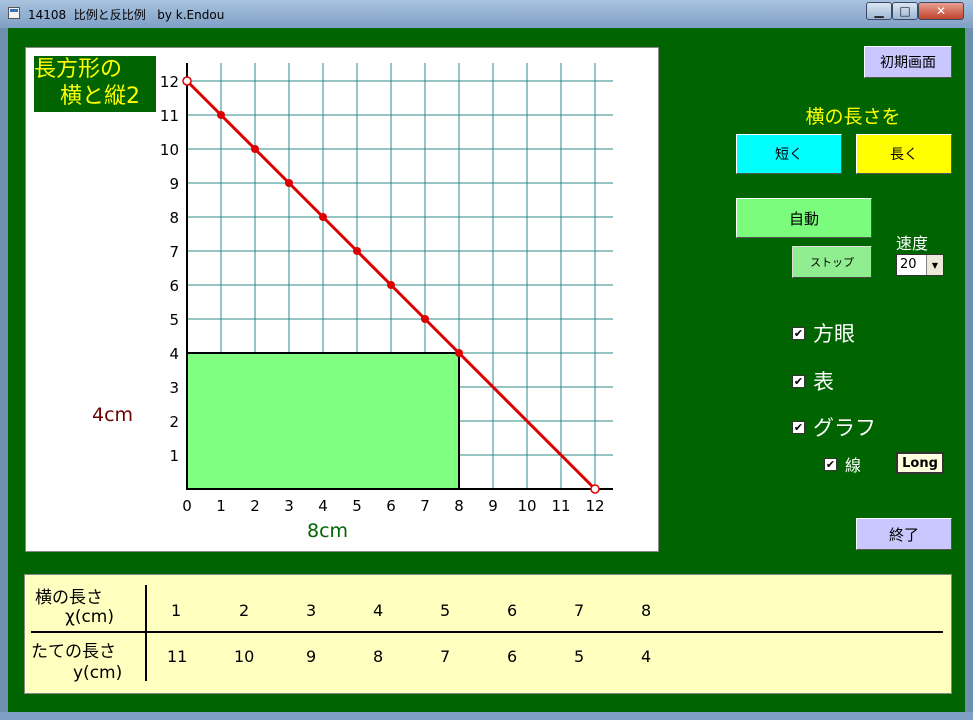 Image resolution: width=973 pixels, height=720 pixels. Describe the element at coordinates (526, 506) in the screenshot. I see `x-tick-label: 10` at that location.